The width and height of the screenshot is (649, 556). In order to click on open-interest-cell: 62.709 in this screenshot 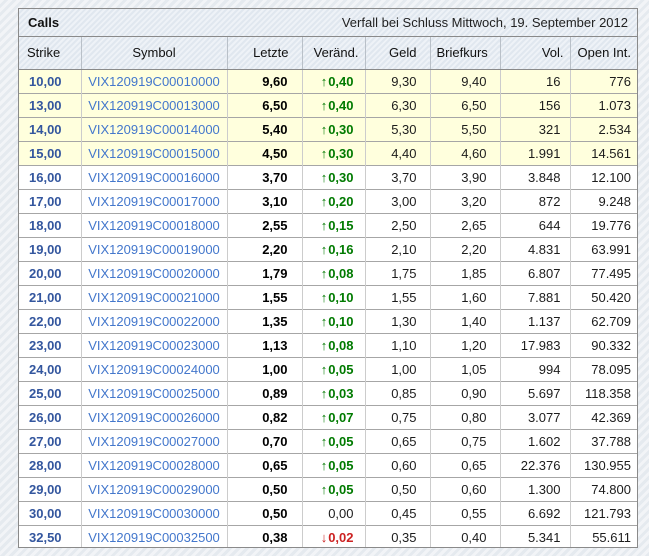, I will do `click(603, 320)`.